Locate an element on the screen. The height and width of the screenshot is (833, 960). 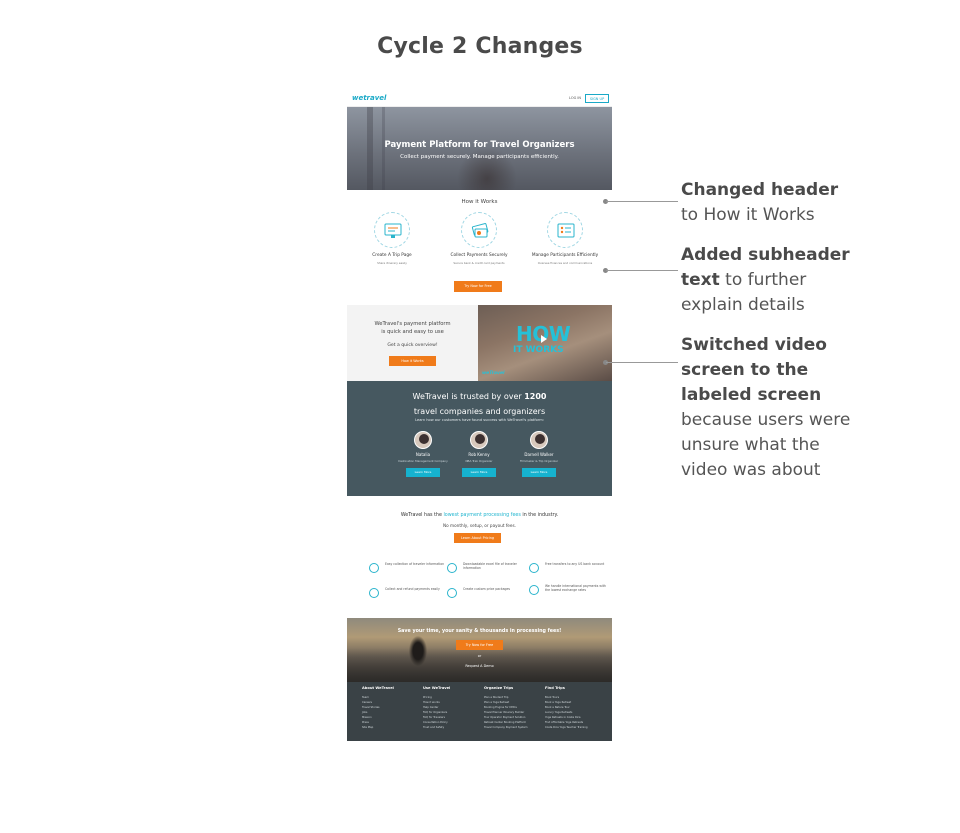
footer-link: Costa Rica Yoga Teacher Training is located at coordinates (576, 727).